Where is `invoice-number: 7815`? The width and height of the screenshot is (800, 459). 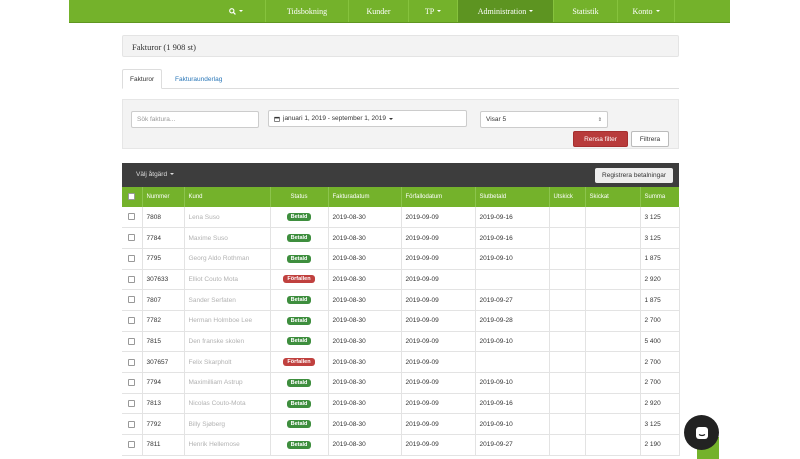
invoice-number: 7815 is located at coordinates (163, 342).